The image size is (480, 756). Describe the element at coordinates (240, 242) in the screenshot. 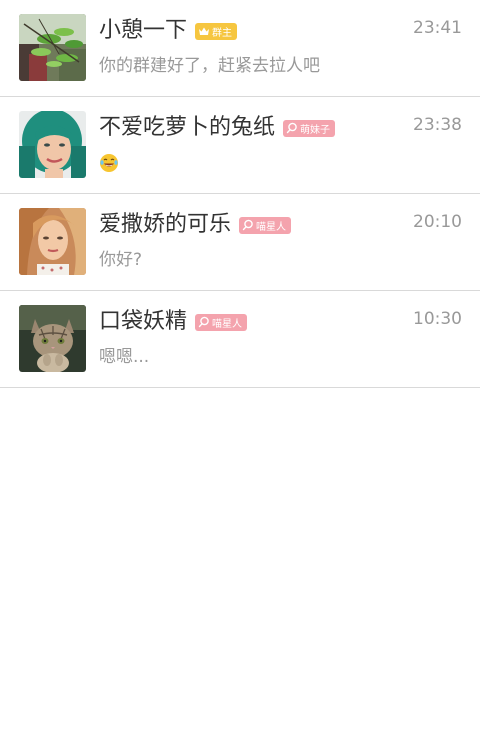

I see `chat-item: 爱撒娇的可乐 喵星人 20:10 你好?` at that location.